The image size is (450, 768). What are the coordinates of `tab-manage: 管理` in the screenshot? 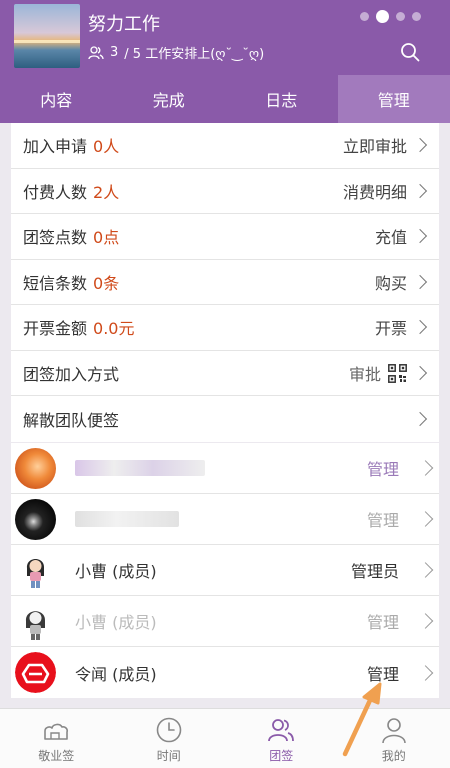 It's located at (393, 99).